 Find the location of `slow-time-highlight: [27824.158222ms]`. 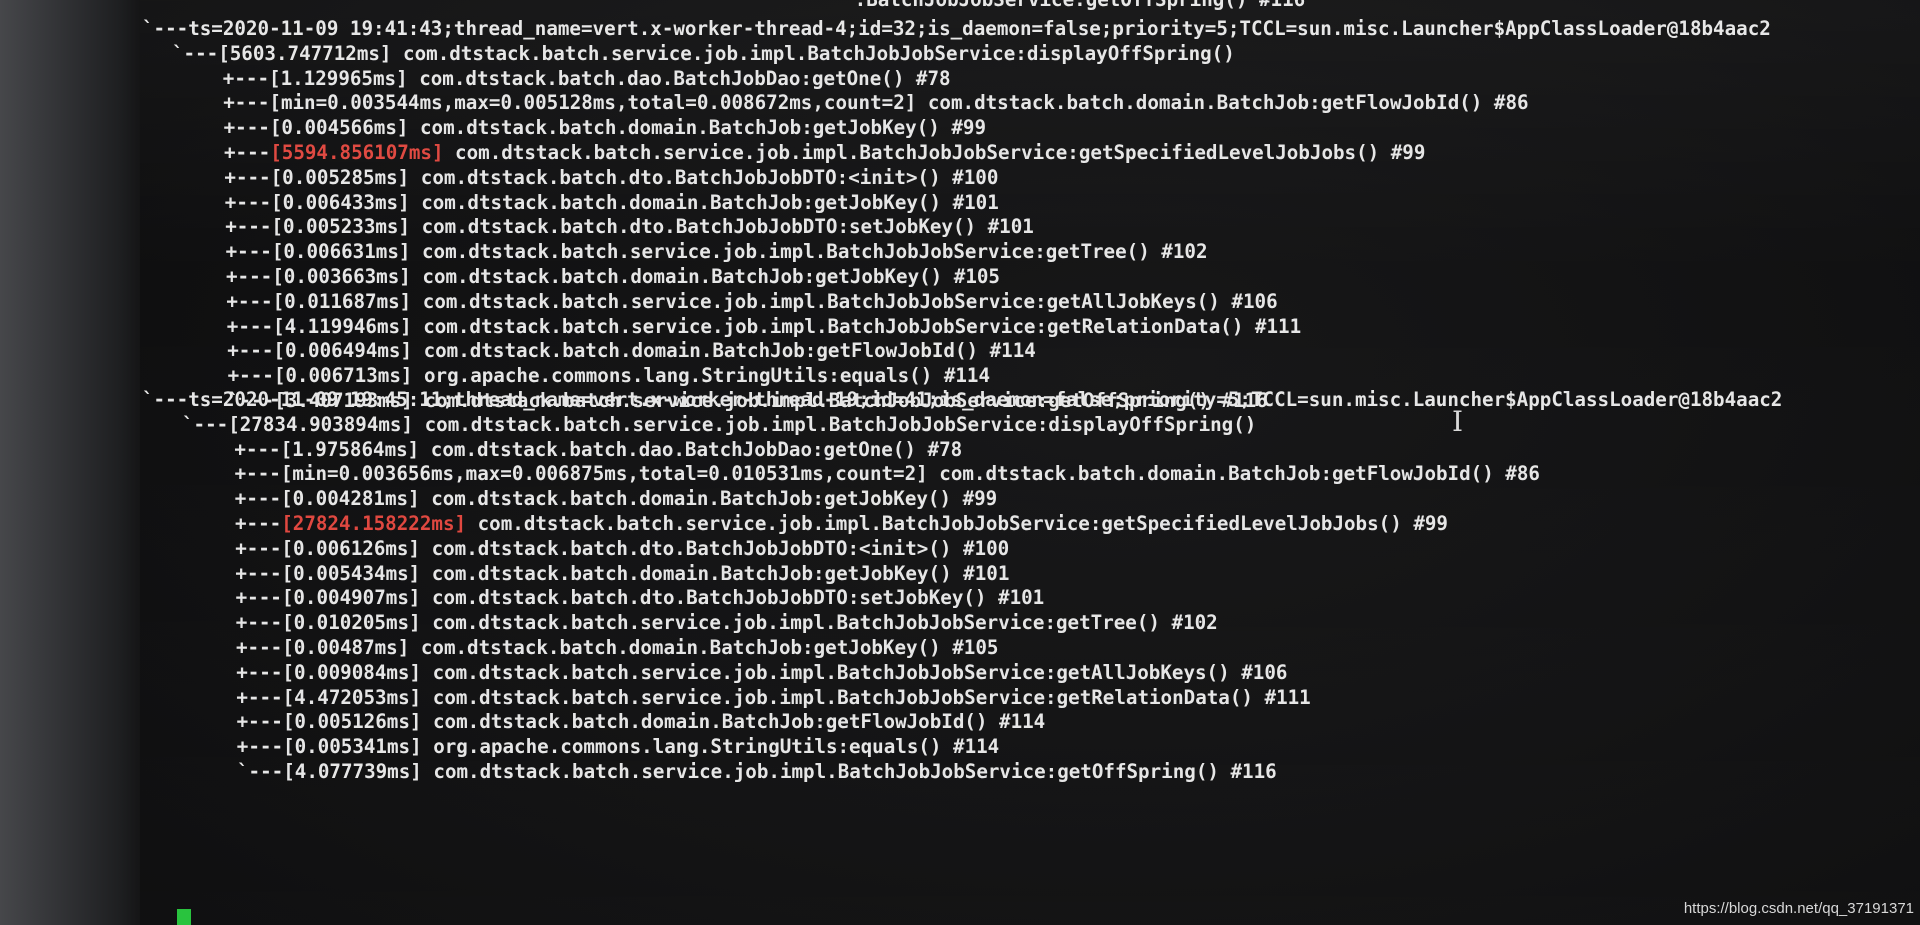

slow-time-highlight: [27824.158222ms] is located at coordinates (374, 523).